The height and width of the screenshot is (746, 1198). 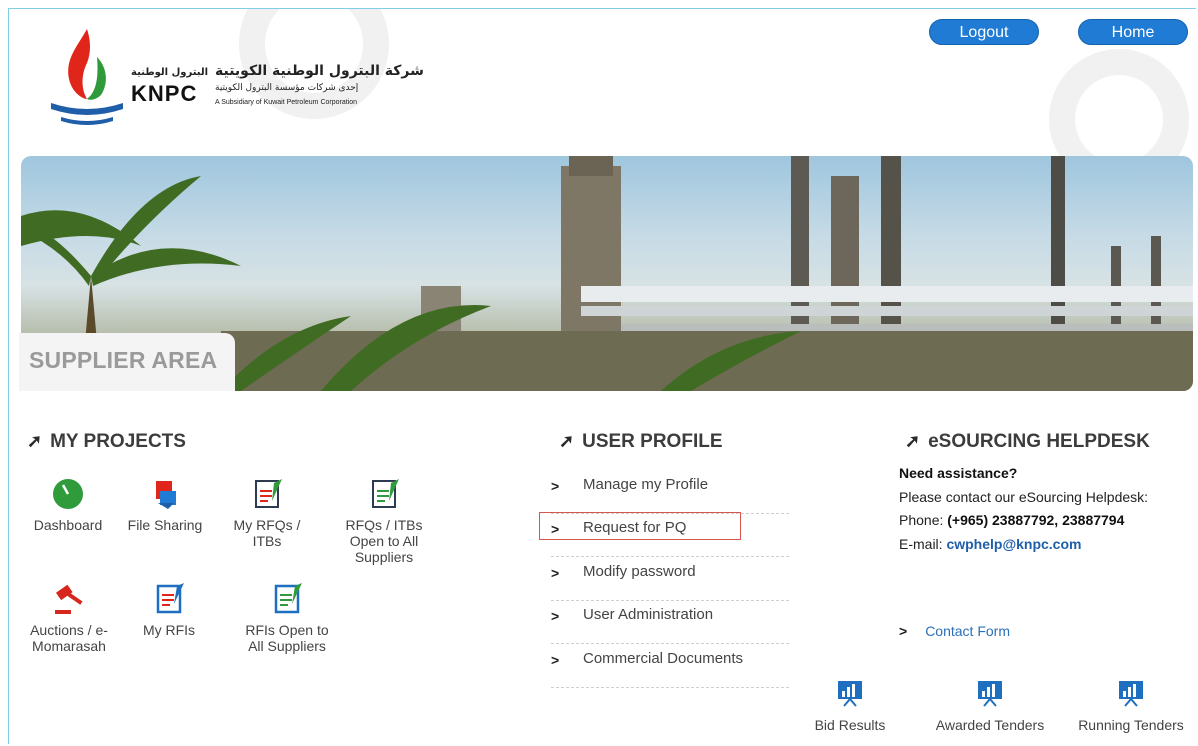 I want to click on profile-item-label: User Administration, so click(x=648, y=614).